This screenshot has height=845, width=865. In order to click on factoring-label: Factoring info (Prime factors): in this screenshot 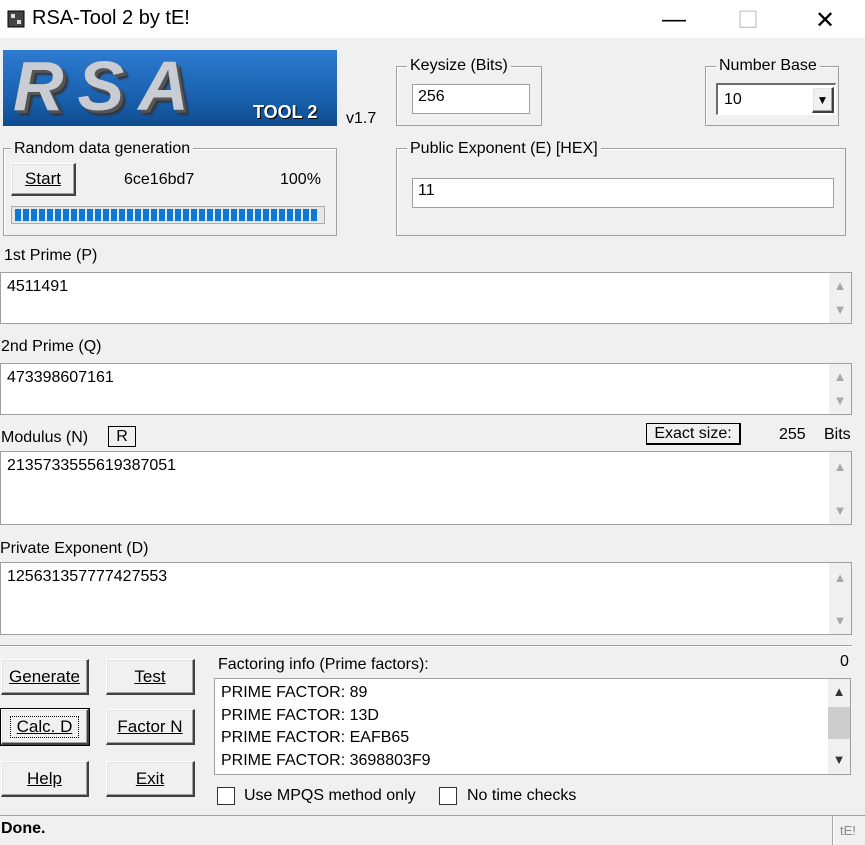, I will do `click(323, 664)`.